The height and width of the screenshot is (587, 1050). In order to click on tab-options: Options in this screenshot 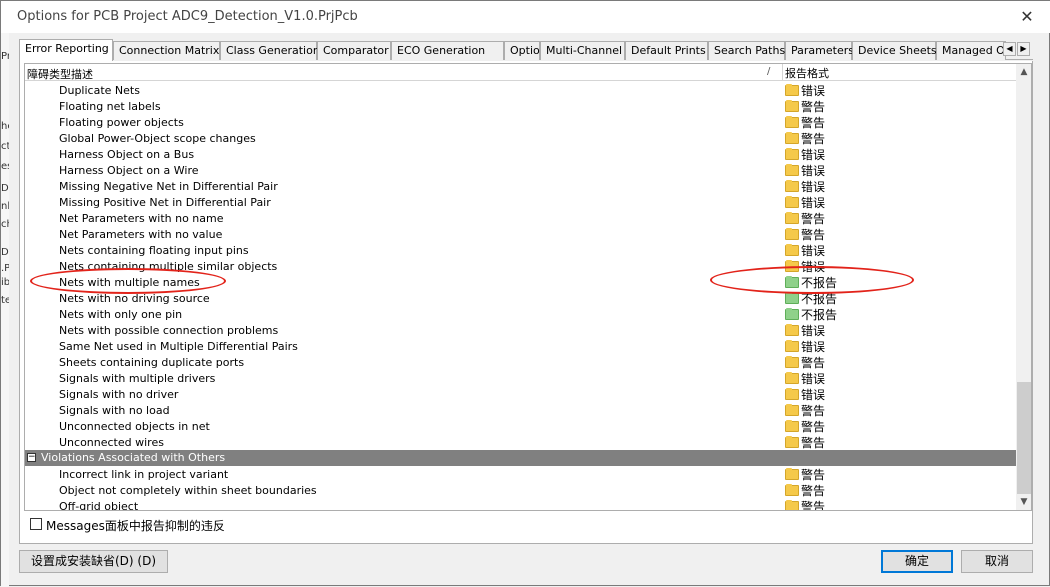, I will do `click(528, 50)`.